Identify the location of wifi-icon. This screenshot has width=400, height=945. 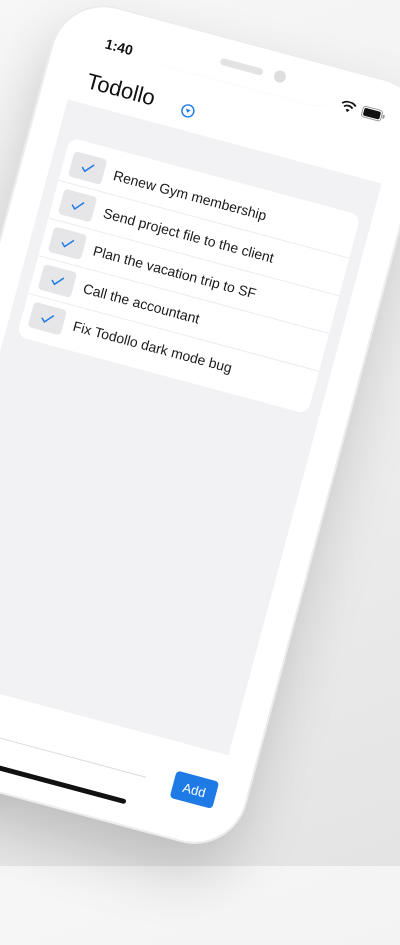
(348, 107).